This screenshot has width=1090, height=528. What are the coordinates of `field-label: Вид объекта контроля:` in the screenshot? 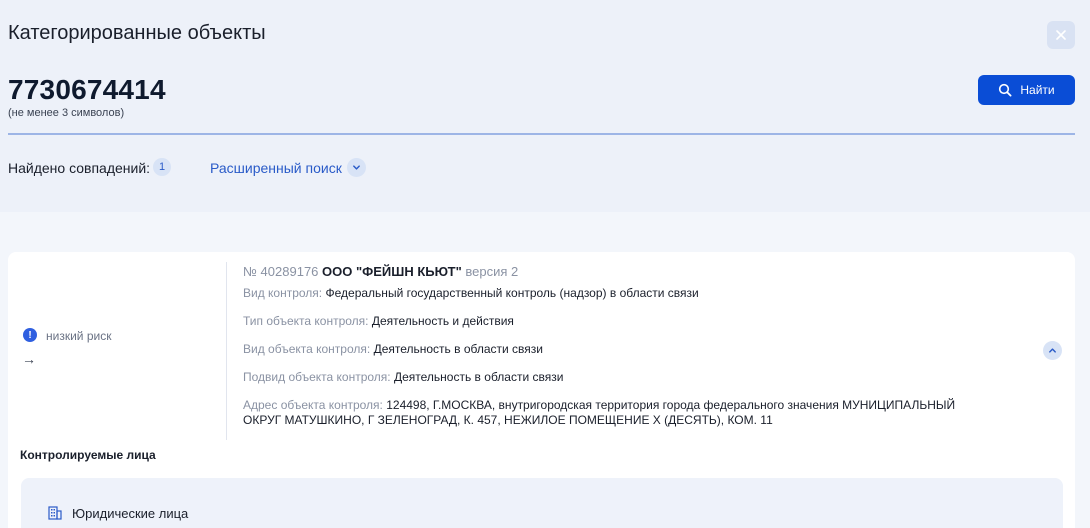 It's located at (307, 349).